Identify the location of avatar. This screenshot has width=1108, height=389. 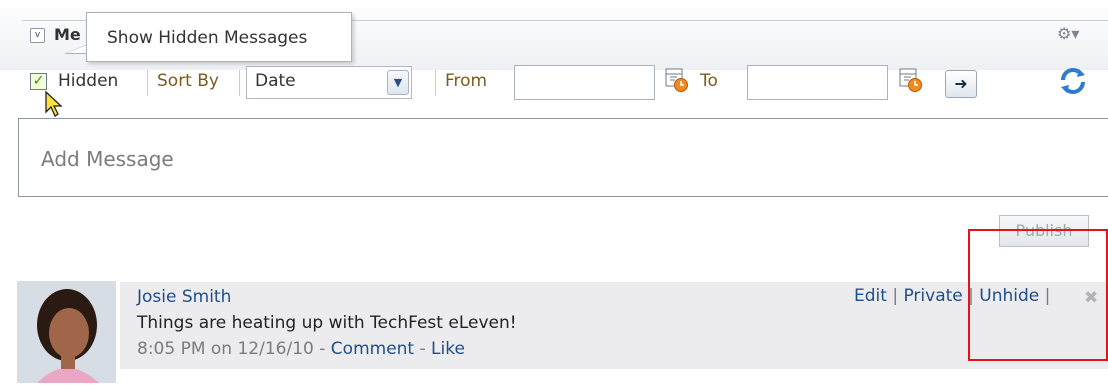
(66, 332).